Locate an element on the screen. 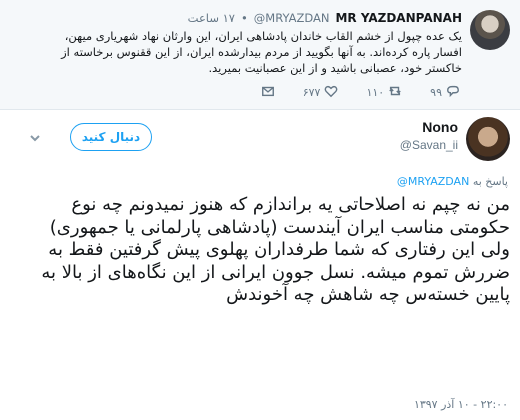  reply-to-prefix: پاسخ به is located at coordinates (490, 181).